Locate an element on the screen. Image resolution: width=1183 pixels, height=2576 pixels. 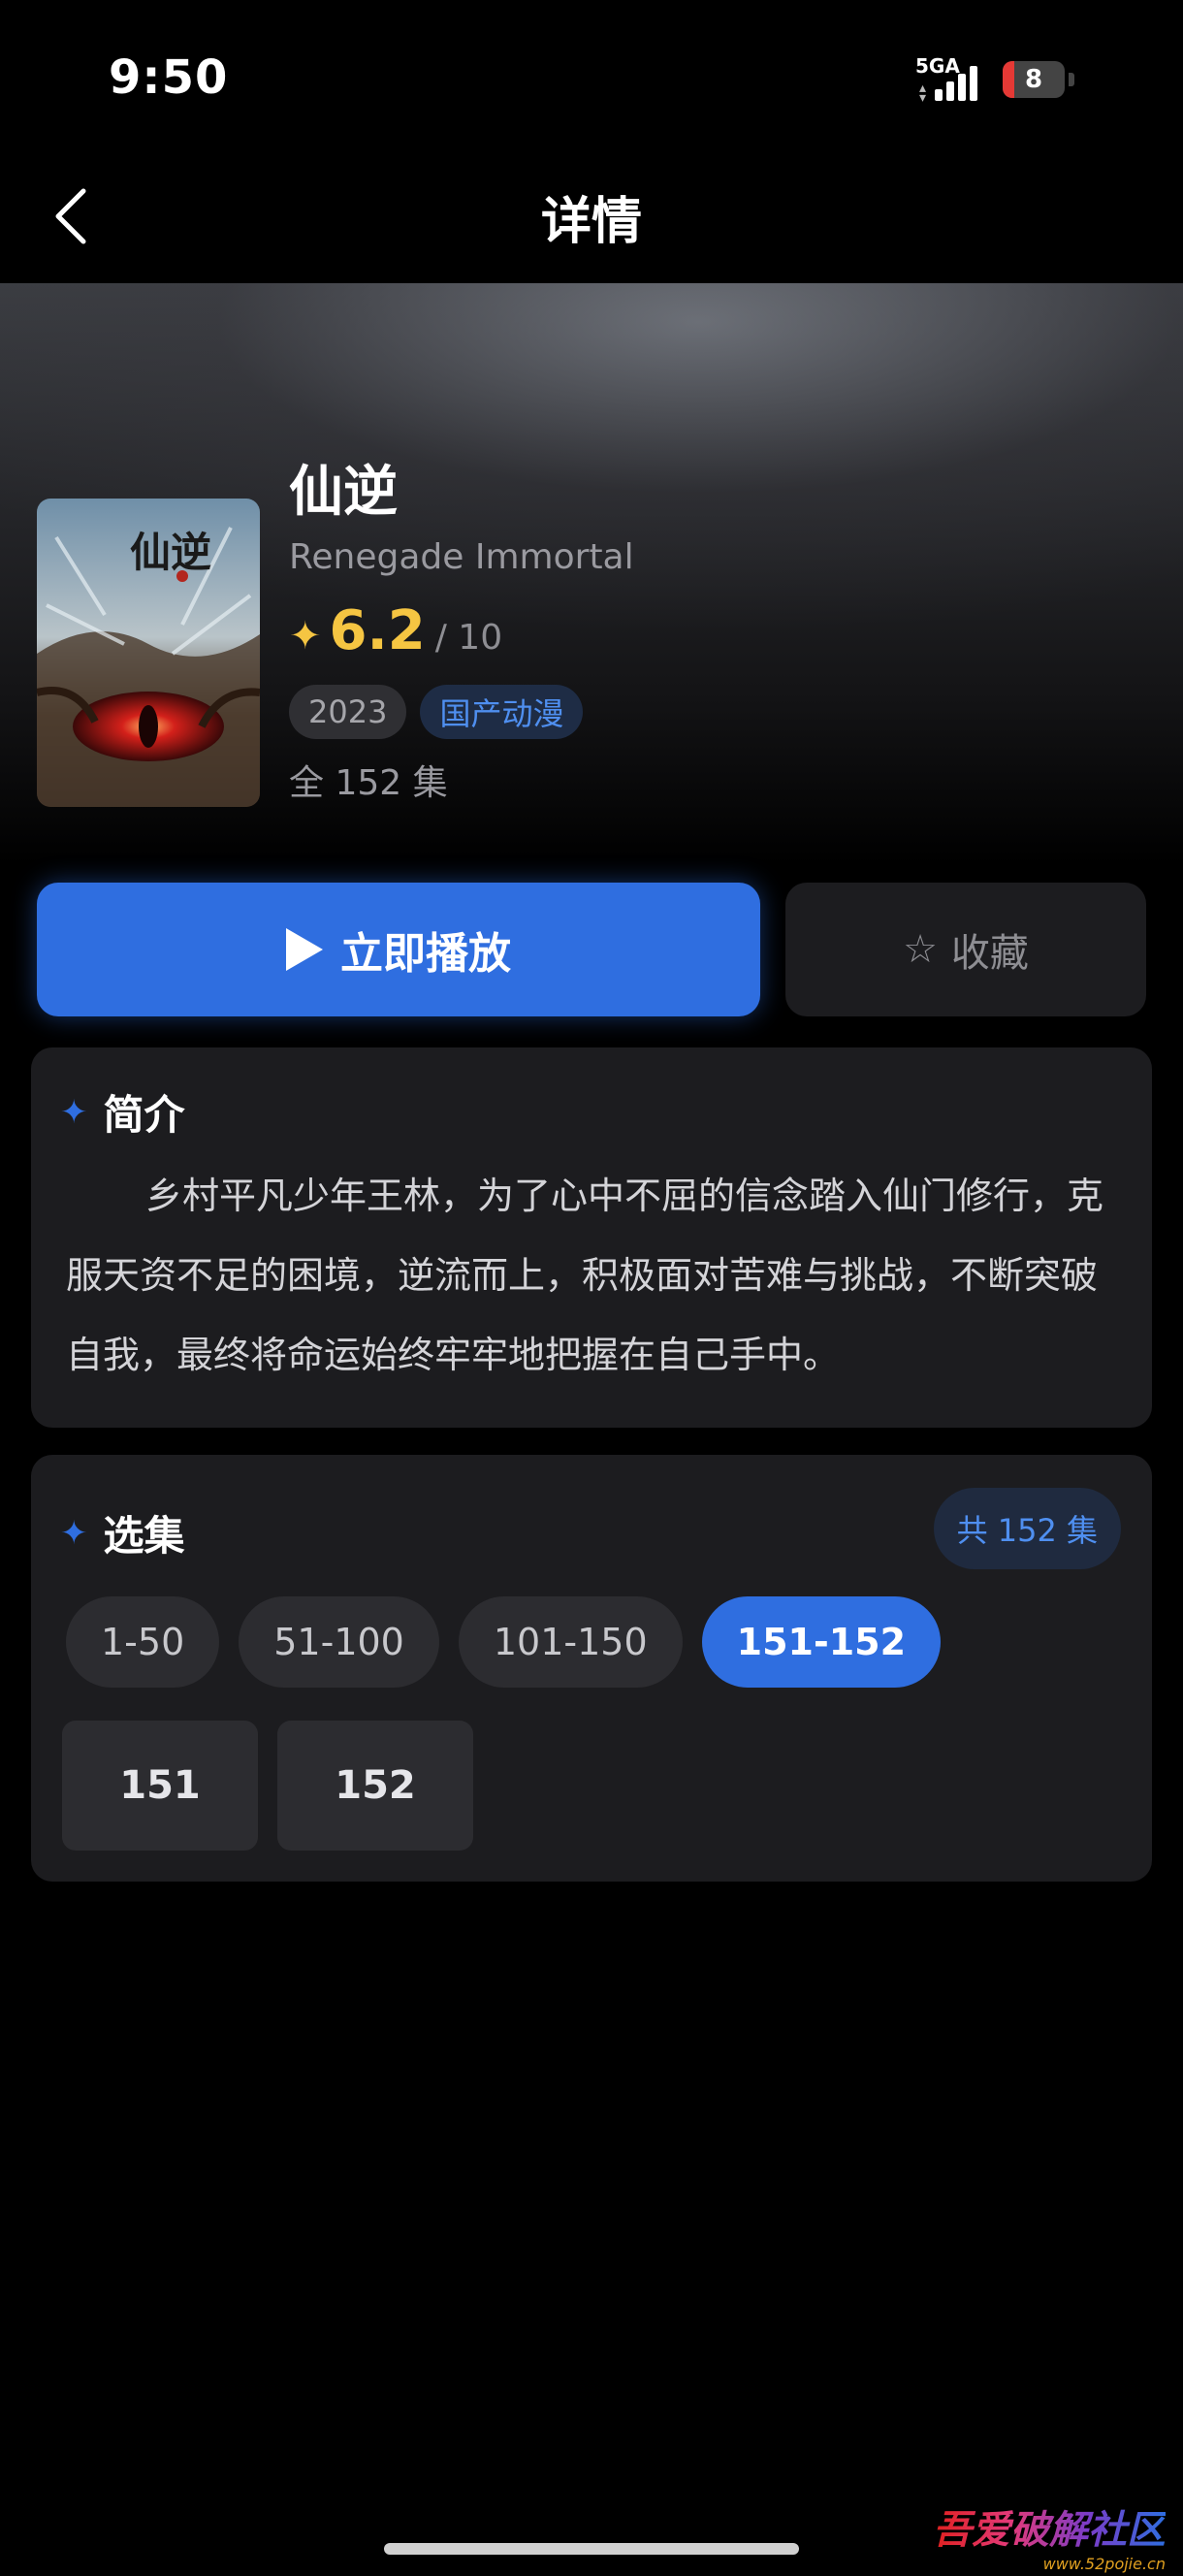
show-subtitle: Renegade Immortal is located at coordinates (461, 557).